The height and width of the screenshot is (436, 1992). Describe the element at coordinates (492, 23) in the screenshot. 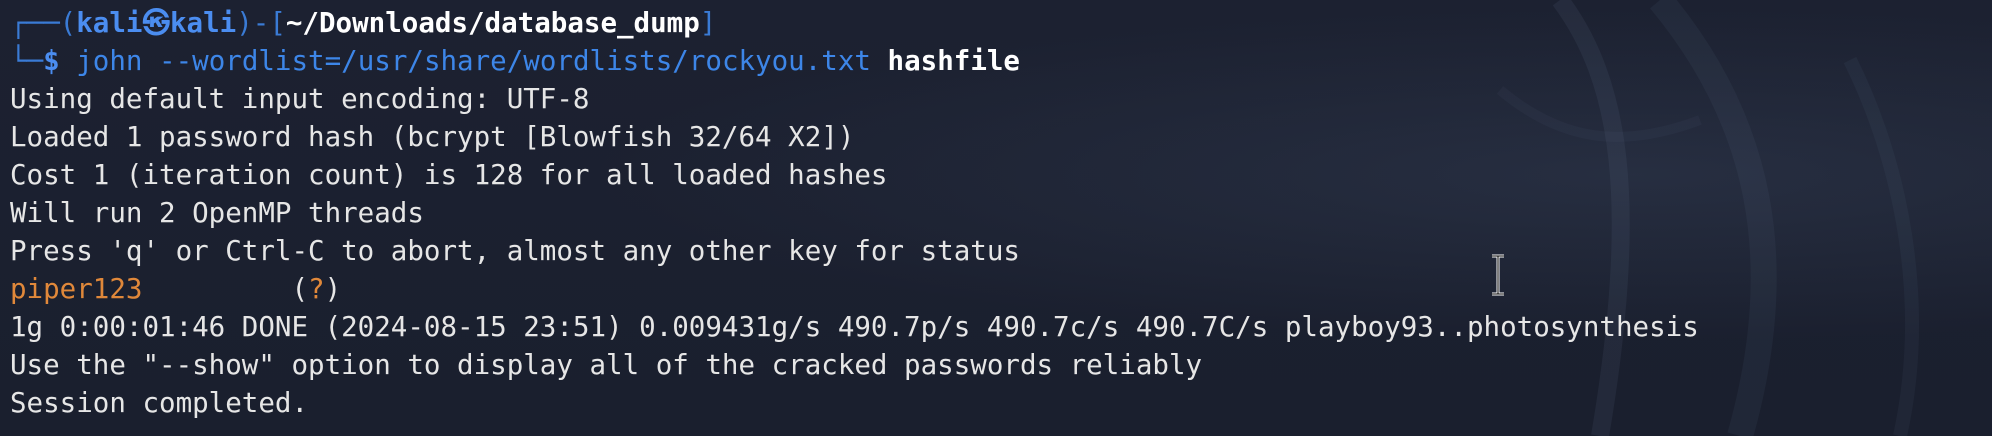

I see `prompt-path: ~/Downloads/database_dump` at that location.